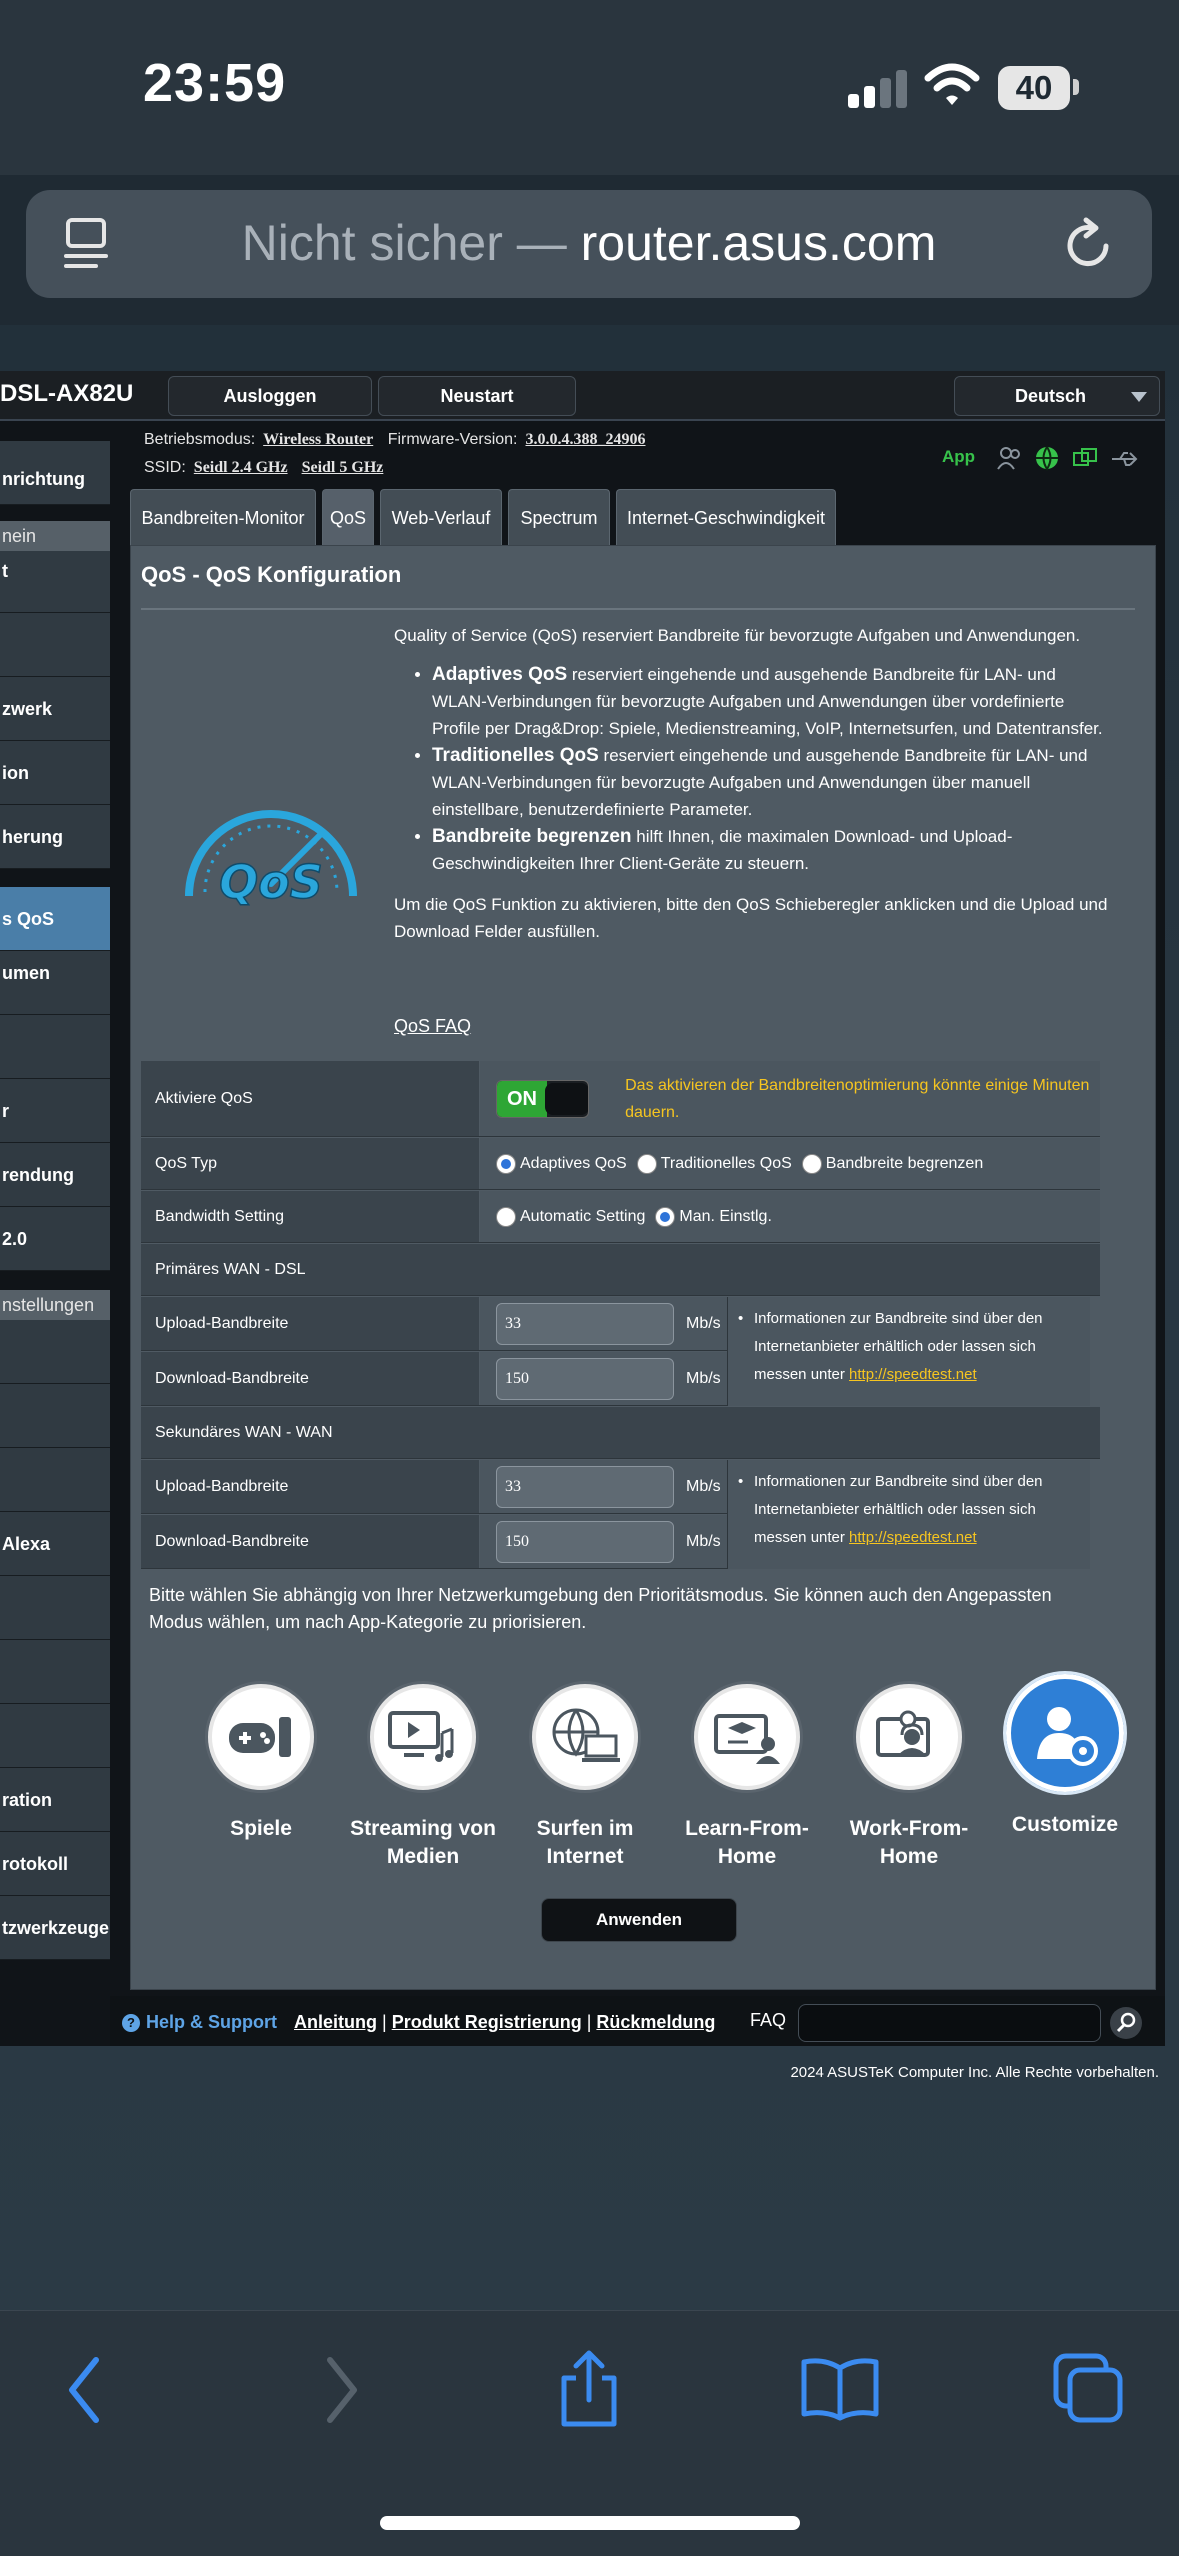  I want to click on tab-bandwidth-monitor: Bandbreiten-Monitor, so click(223, 517).